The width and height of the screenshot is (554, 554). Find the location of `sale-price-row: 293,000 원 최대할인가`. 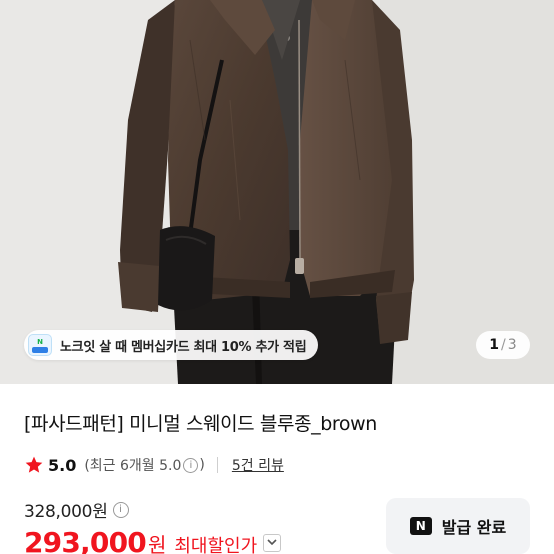

sale-price-row: 293,000 원 최대할인가 is located at coordinates (153, 540).